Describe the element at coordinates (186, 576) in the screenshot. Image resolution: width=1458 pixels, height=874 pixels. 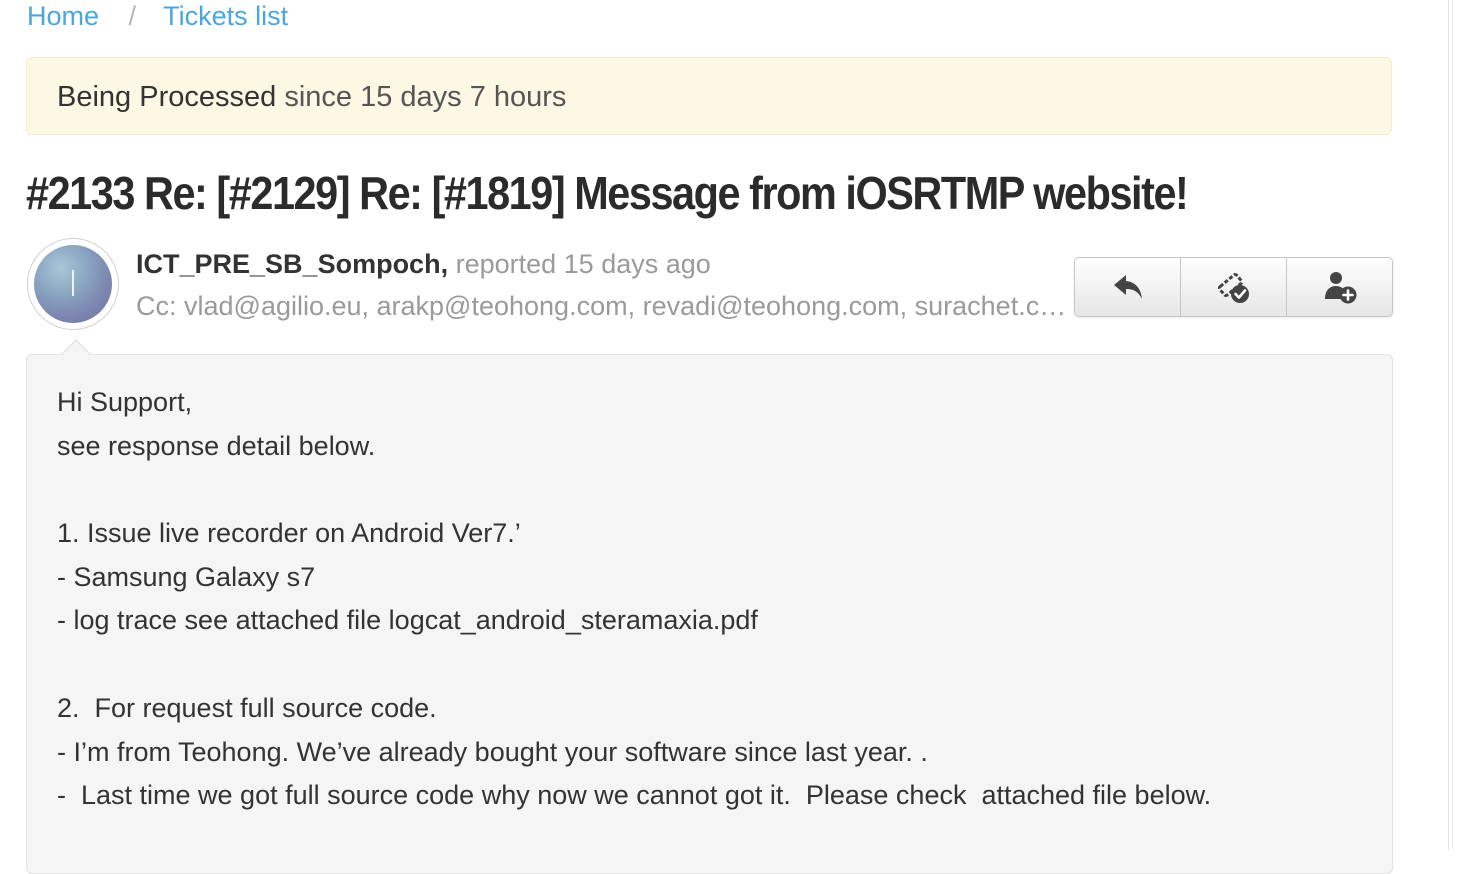
I see `message-line: - Samsung Galaxy s7` at that location.